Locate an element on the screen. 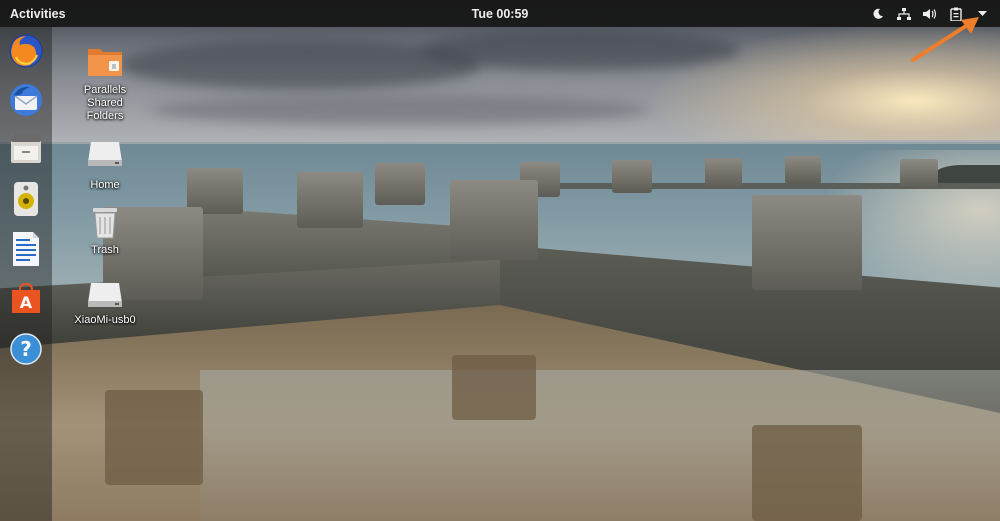 The width and height of the screenshot is (1000, 521). activities-button: Activities is located at coordinates (38, 14).